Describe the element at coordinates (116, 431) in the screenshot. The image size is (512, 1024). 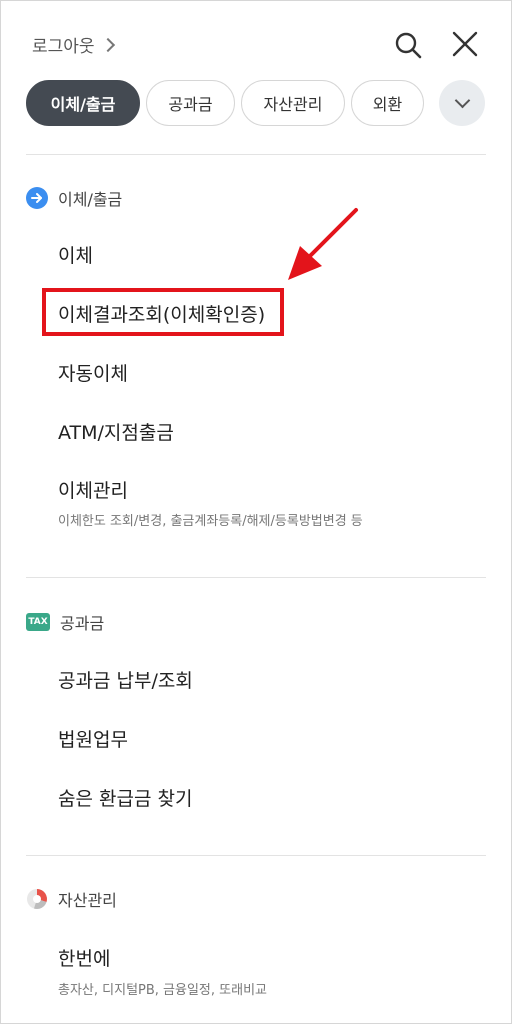
I see `menu-item-atm-withdrawal: ATM/지점출금` at that location.